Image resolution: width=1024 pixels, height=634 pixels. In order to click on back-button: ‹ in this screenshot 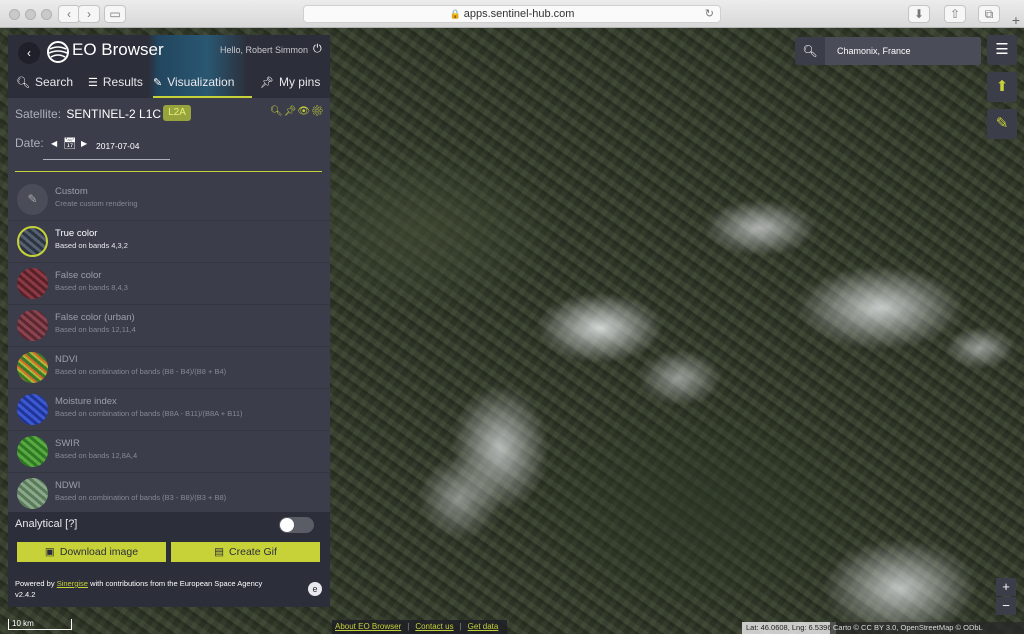, I will do `click(69, 14)`.